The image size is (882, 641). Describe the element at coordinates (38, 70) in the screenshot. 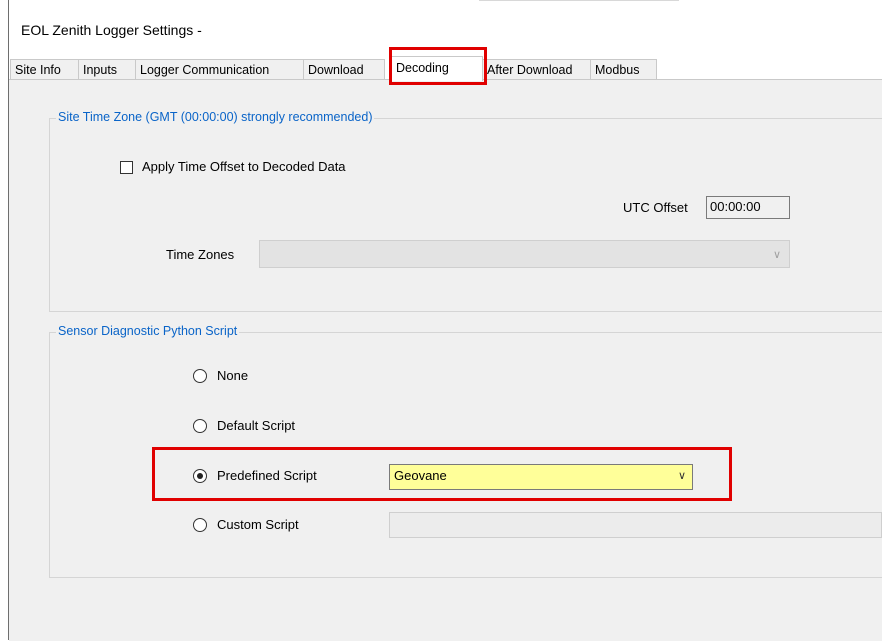

I see `tab-label: Site Info` at that location.